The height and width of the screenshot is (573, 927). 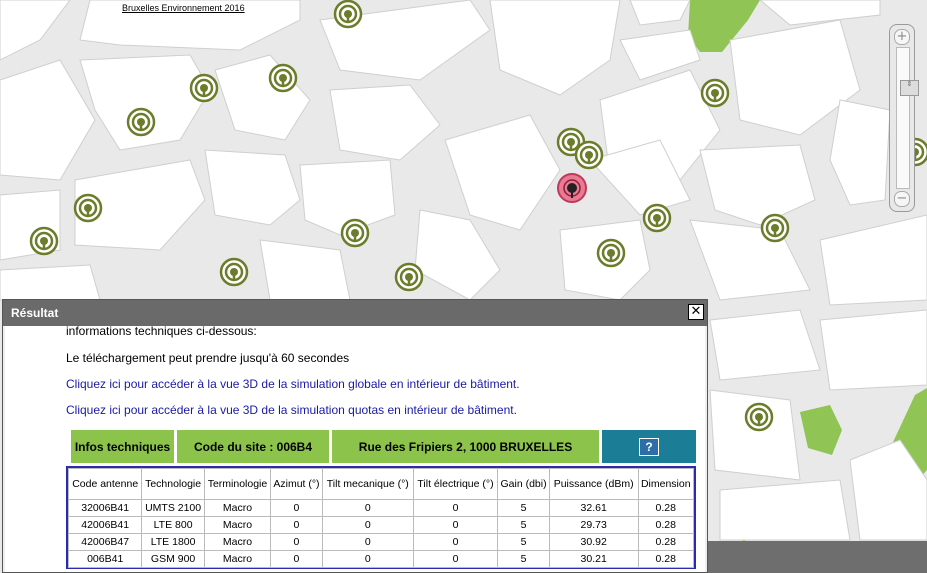 What do you see at coordinates (523, 484) in the screenshot?
I see `column-header: Gain (dbi)` at bounding box center [523, 484].